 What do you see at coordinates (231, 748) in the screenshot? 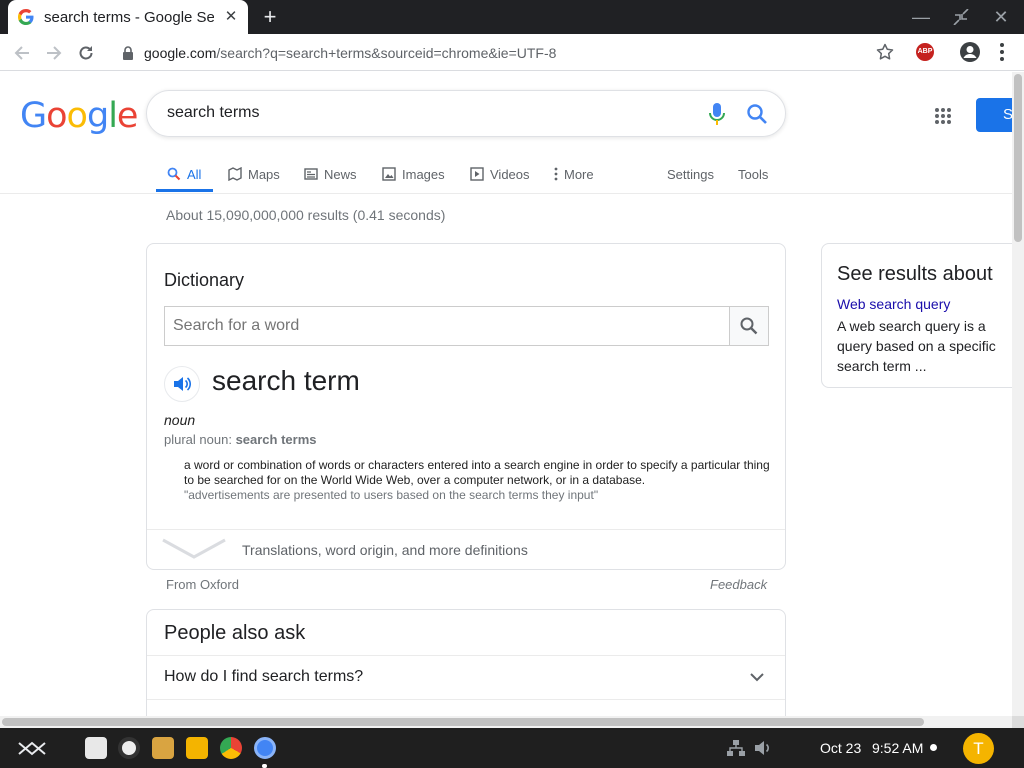
I see `chrome-app-icon` at bounding box center [231, 748].